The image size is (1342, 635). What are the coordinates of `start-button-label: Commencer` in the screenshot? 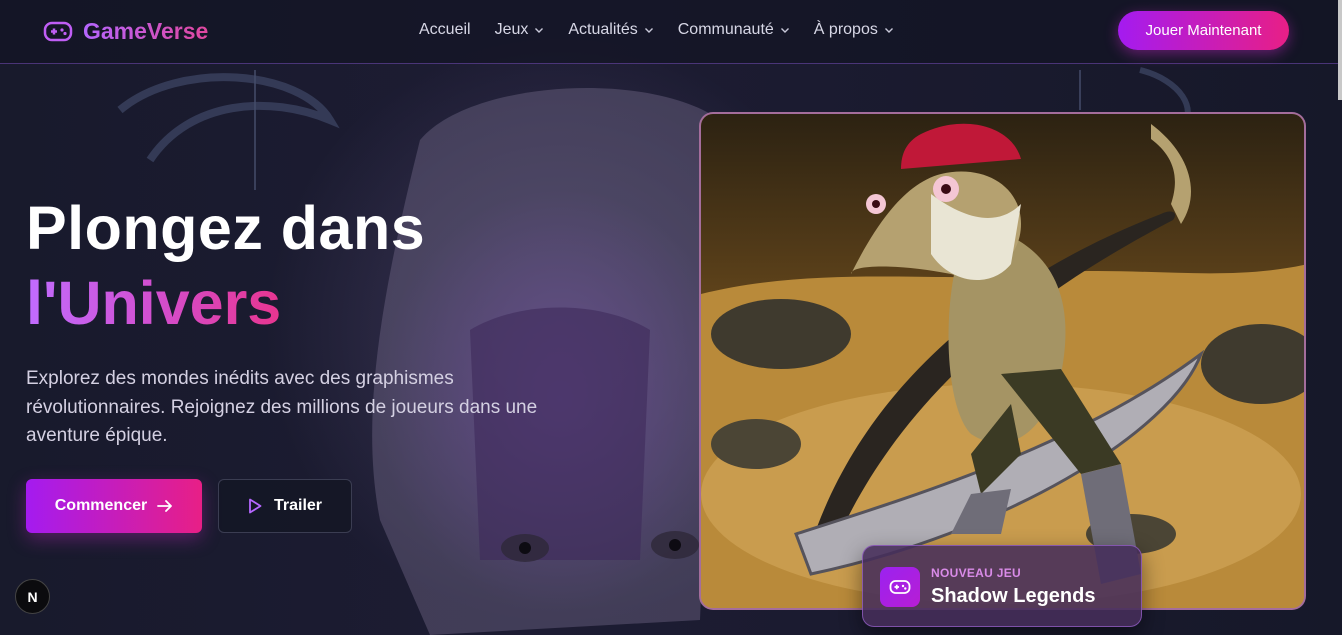 It's located at (101, 505).